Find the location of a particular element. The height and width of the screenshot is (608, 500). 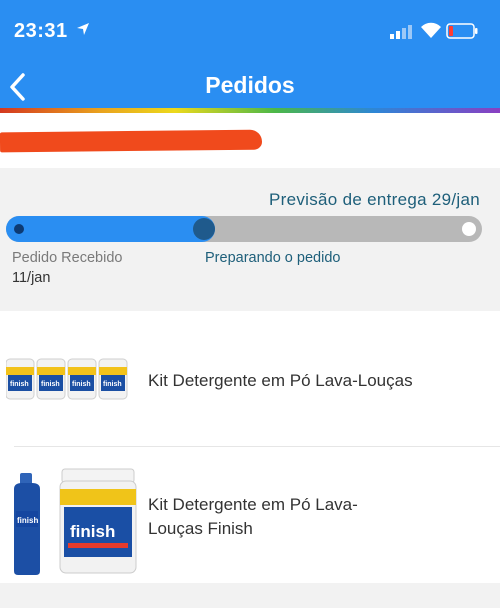

product-image-bottle-and-tub: finish finish is located at coordinates (75, 521).